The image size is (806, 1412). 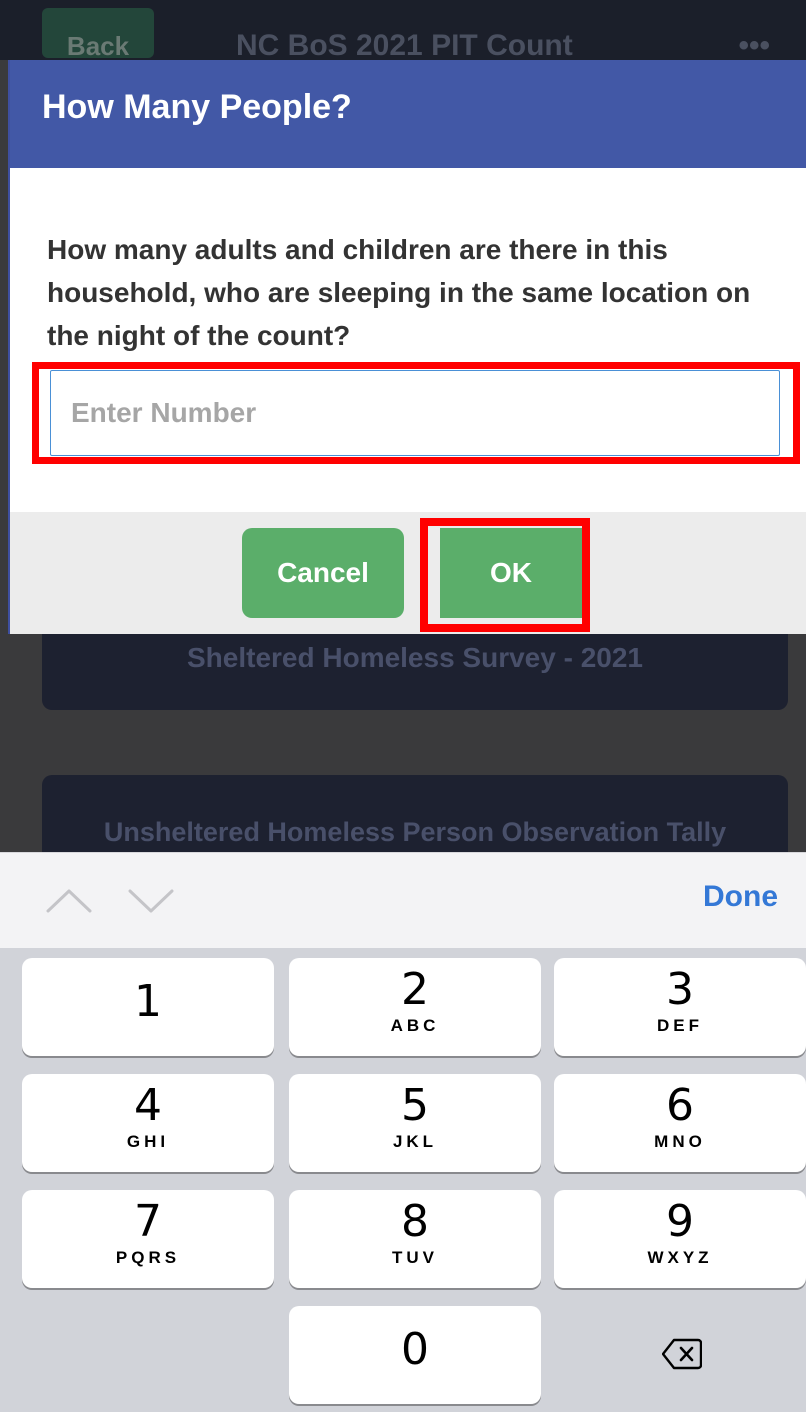 What do you see at coordinates (148, 1001) in the screenshot?
I see `key-digit: 1` at bounding box center [148, 1001].